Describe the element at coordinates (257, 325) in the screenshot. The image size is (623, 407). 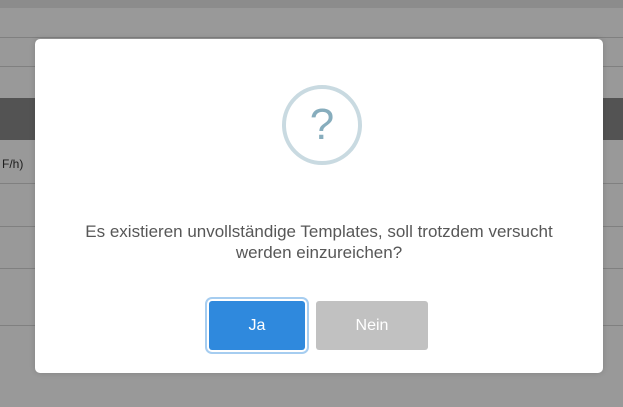
I see `confirm-yes-button: Ja` at that location.